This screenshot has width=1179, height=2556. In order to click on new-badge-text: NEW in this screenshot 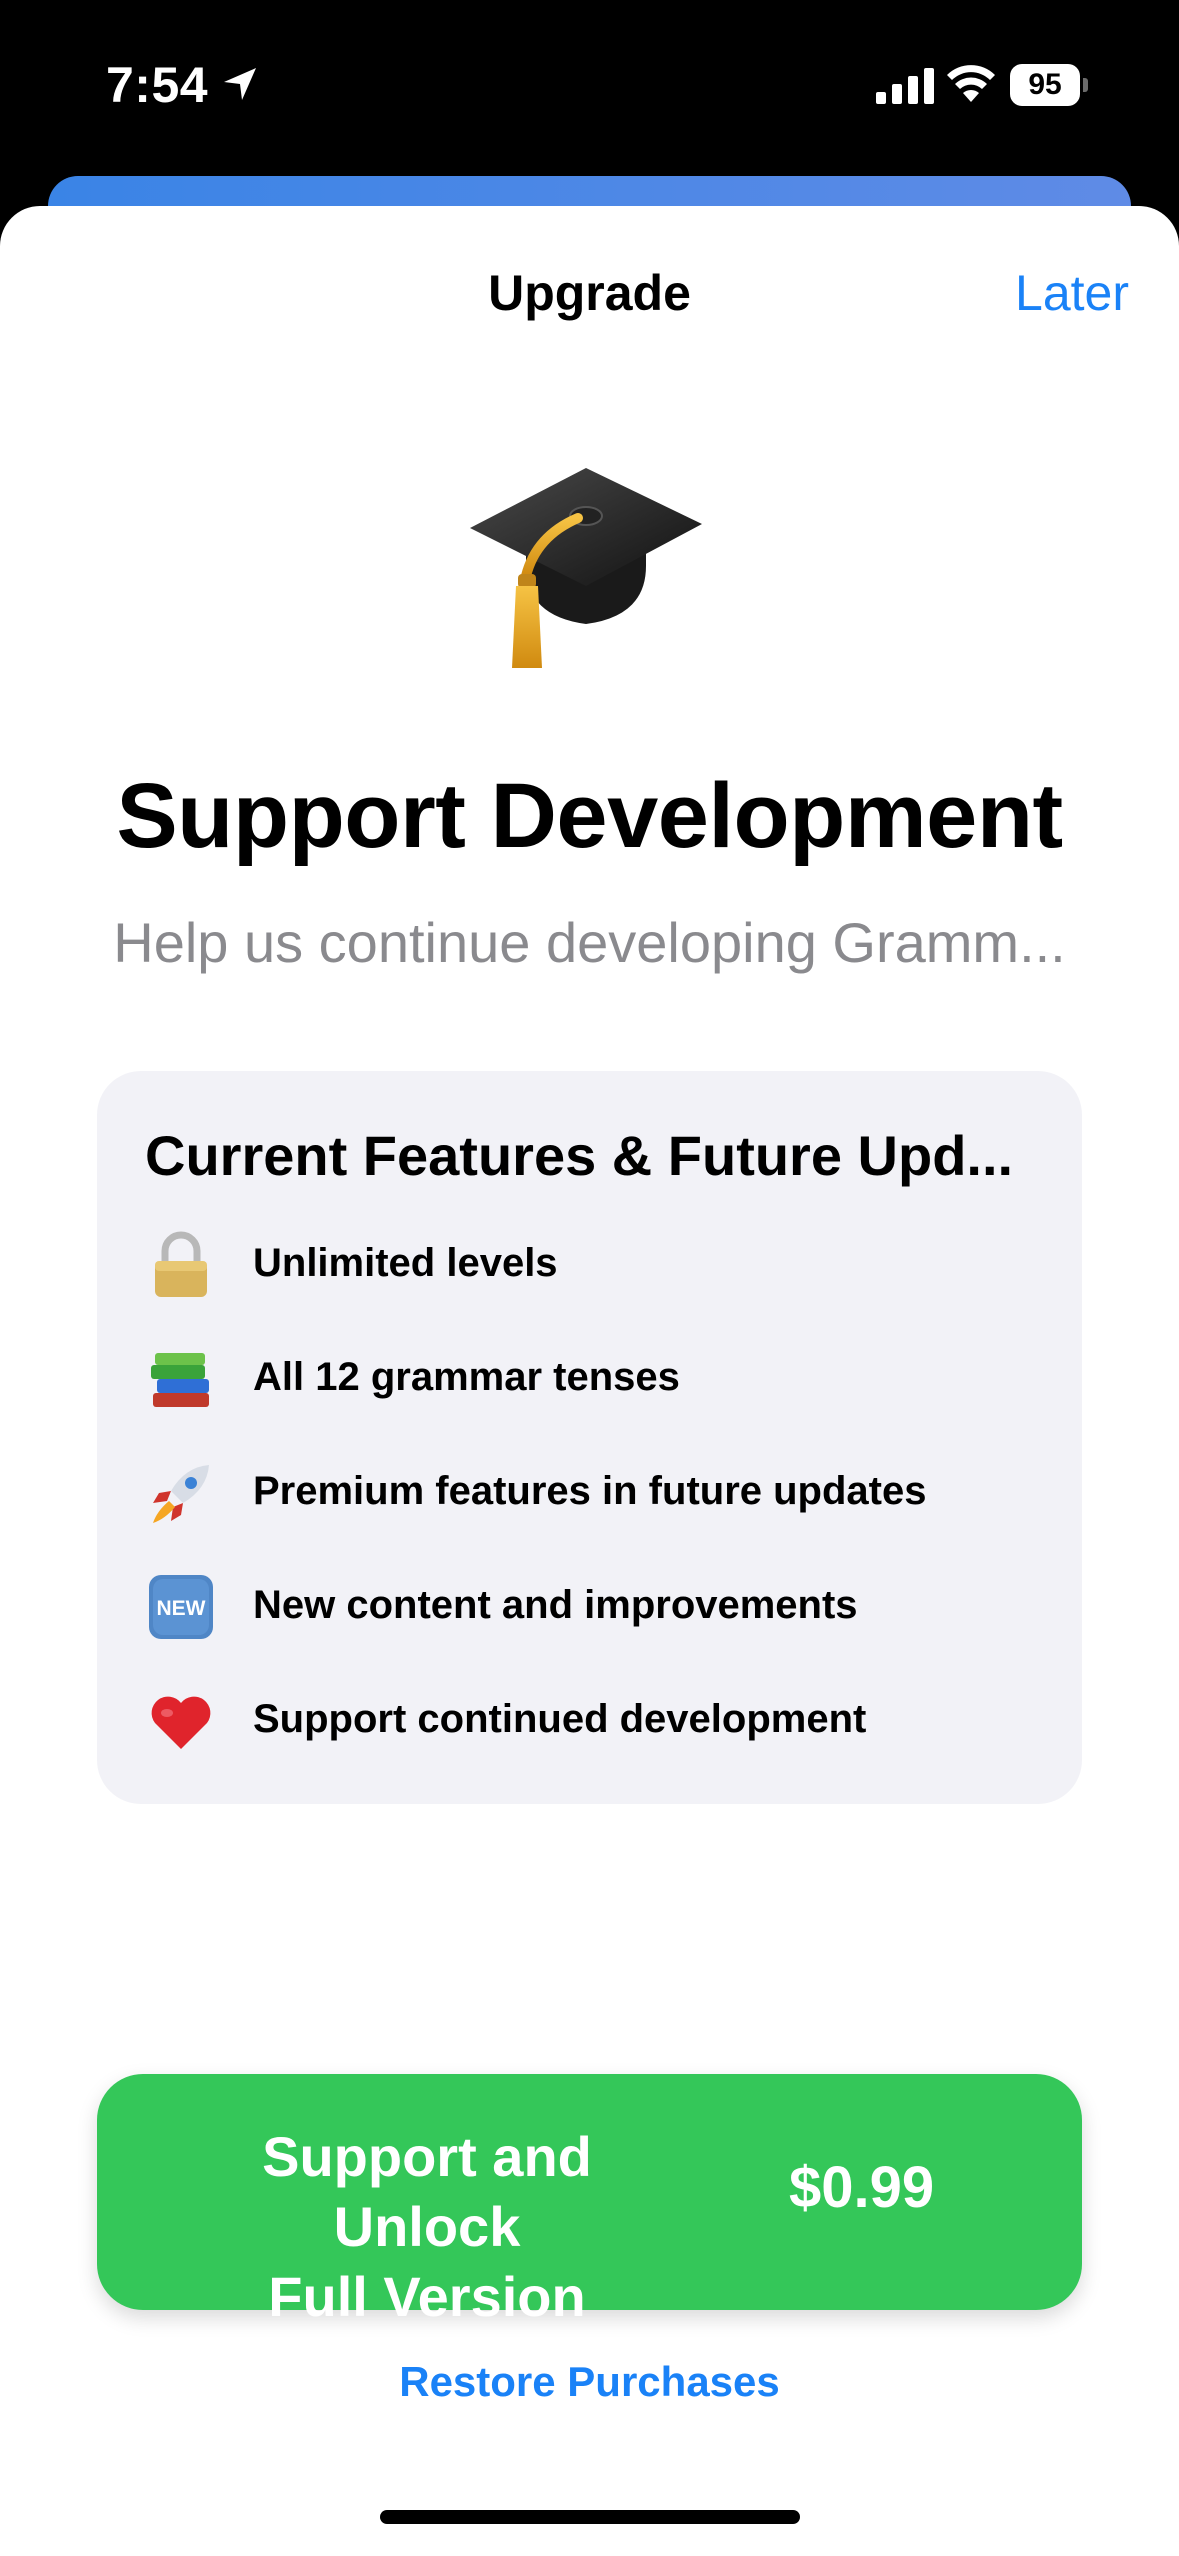, I will do `click(181, 1608)`.